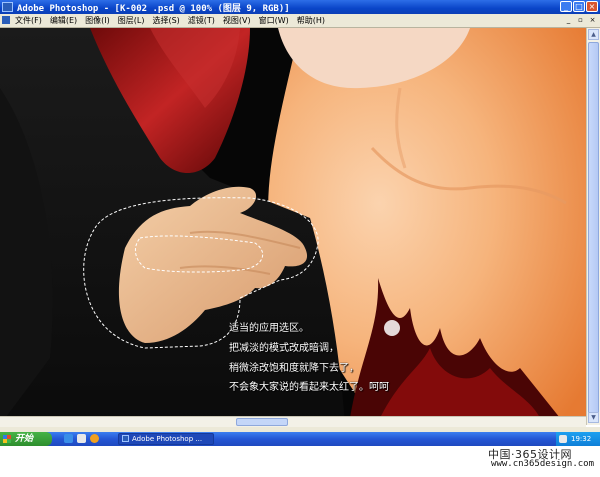  What do you see at coordinates (300, 439) in the screenshot?
I see `windows-taskbar: 开始 Adobe Photoshop ... 19:32` at bounding box center [300, 439].